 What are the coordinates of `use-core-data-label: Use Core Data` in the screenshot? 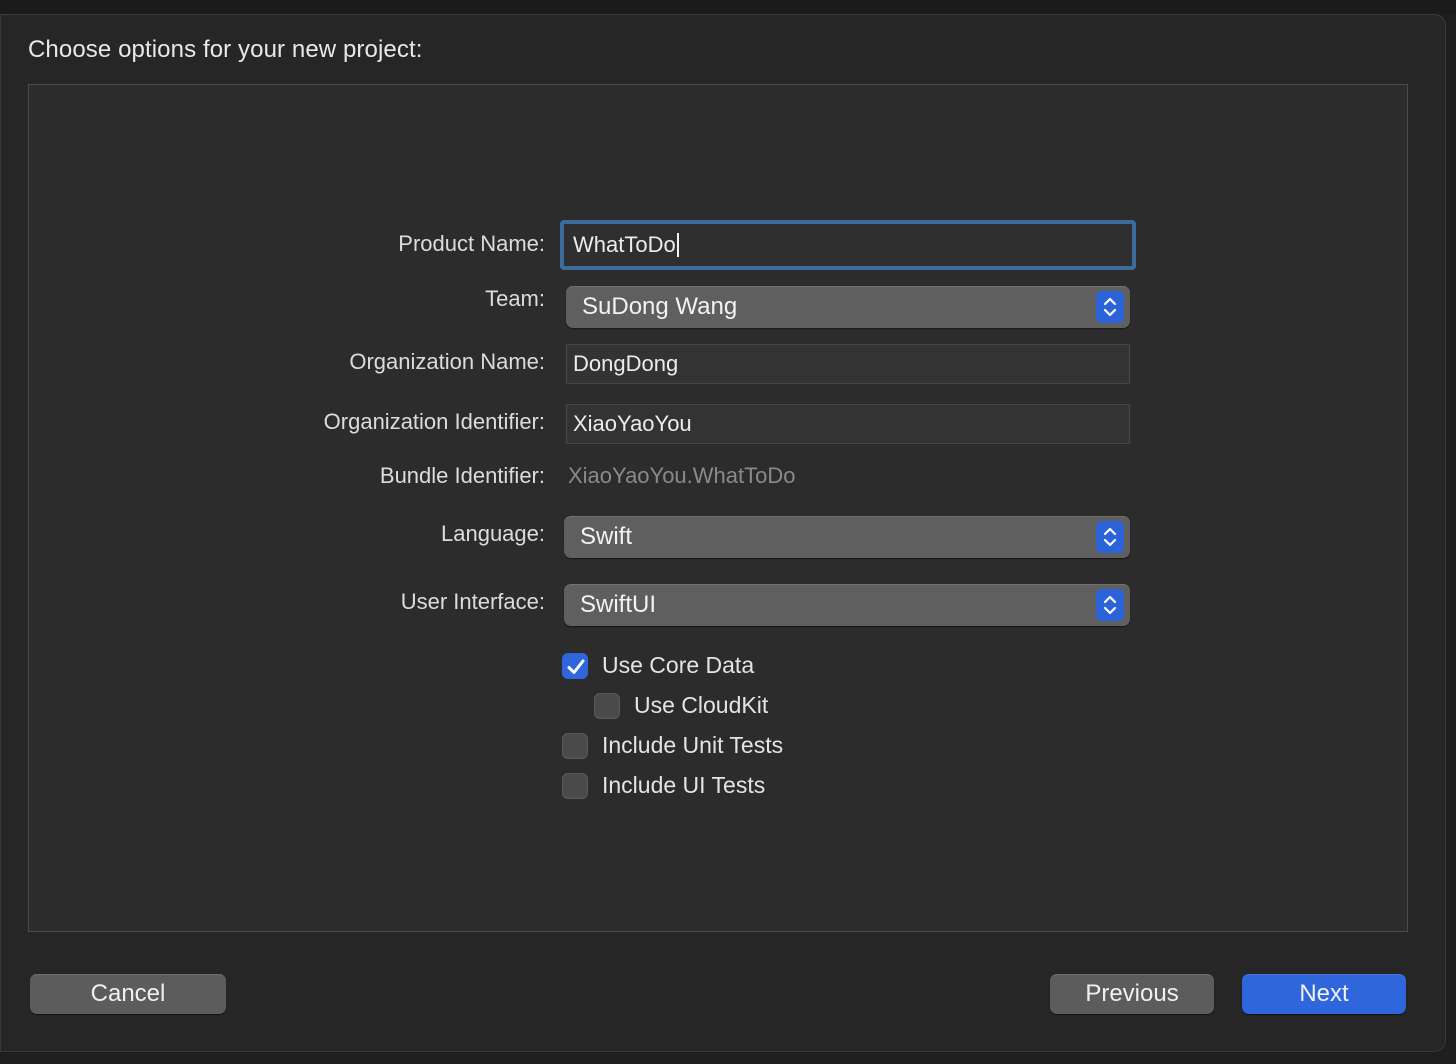 It's located at (678, 665).